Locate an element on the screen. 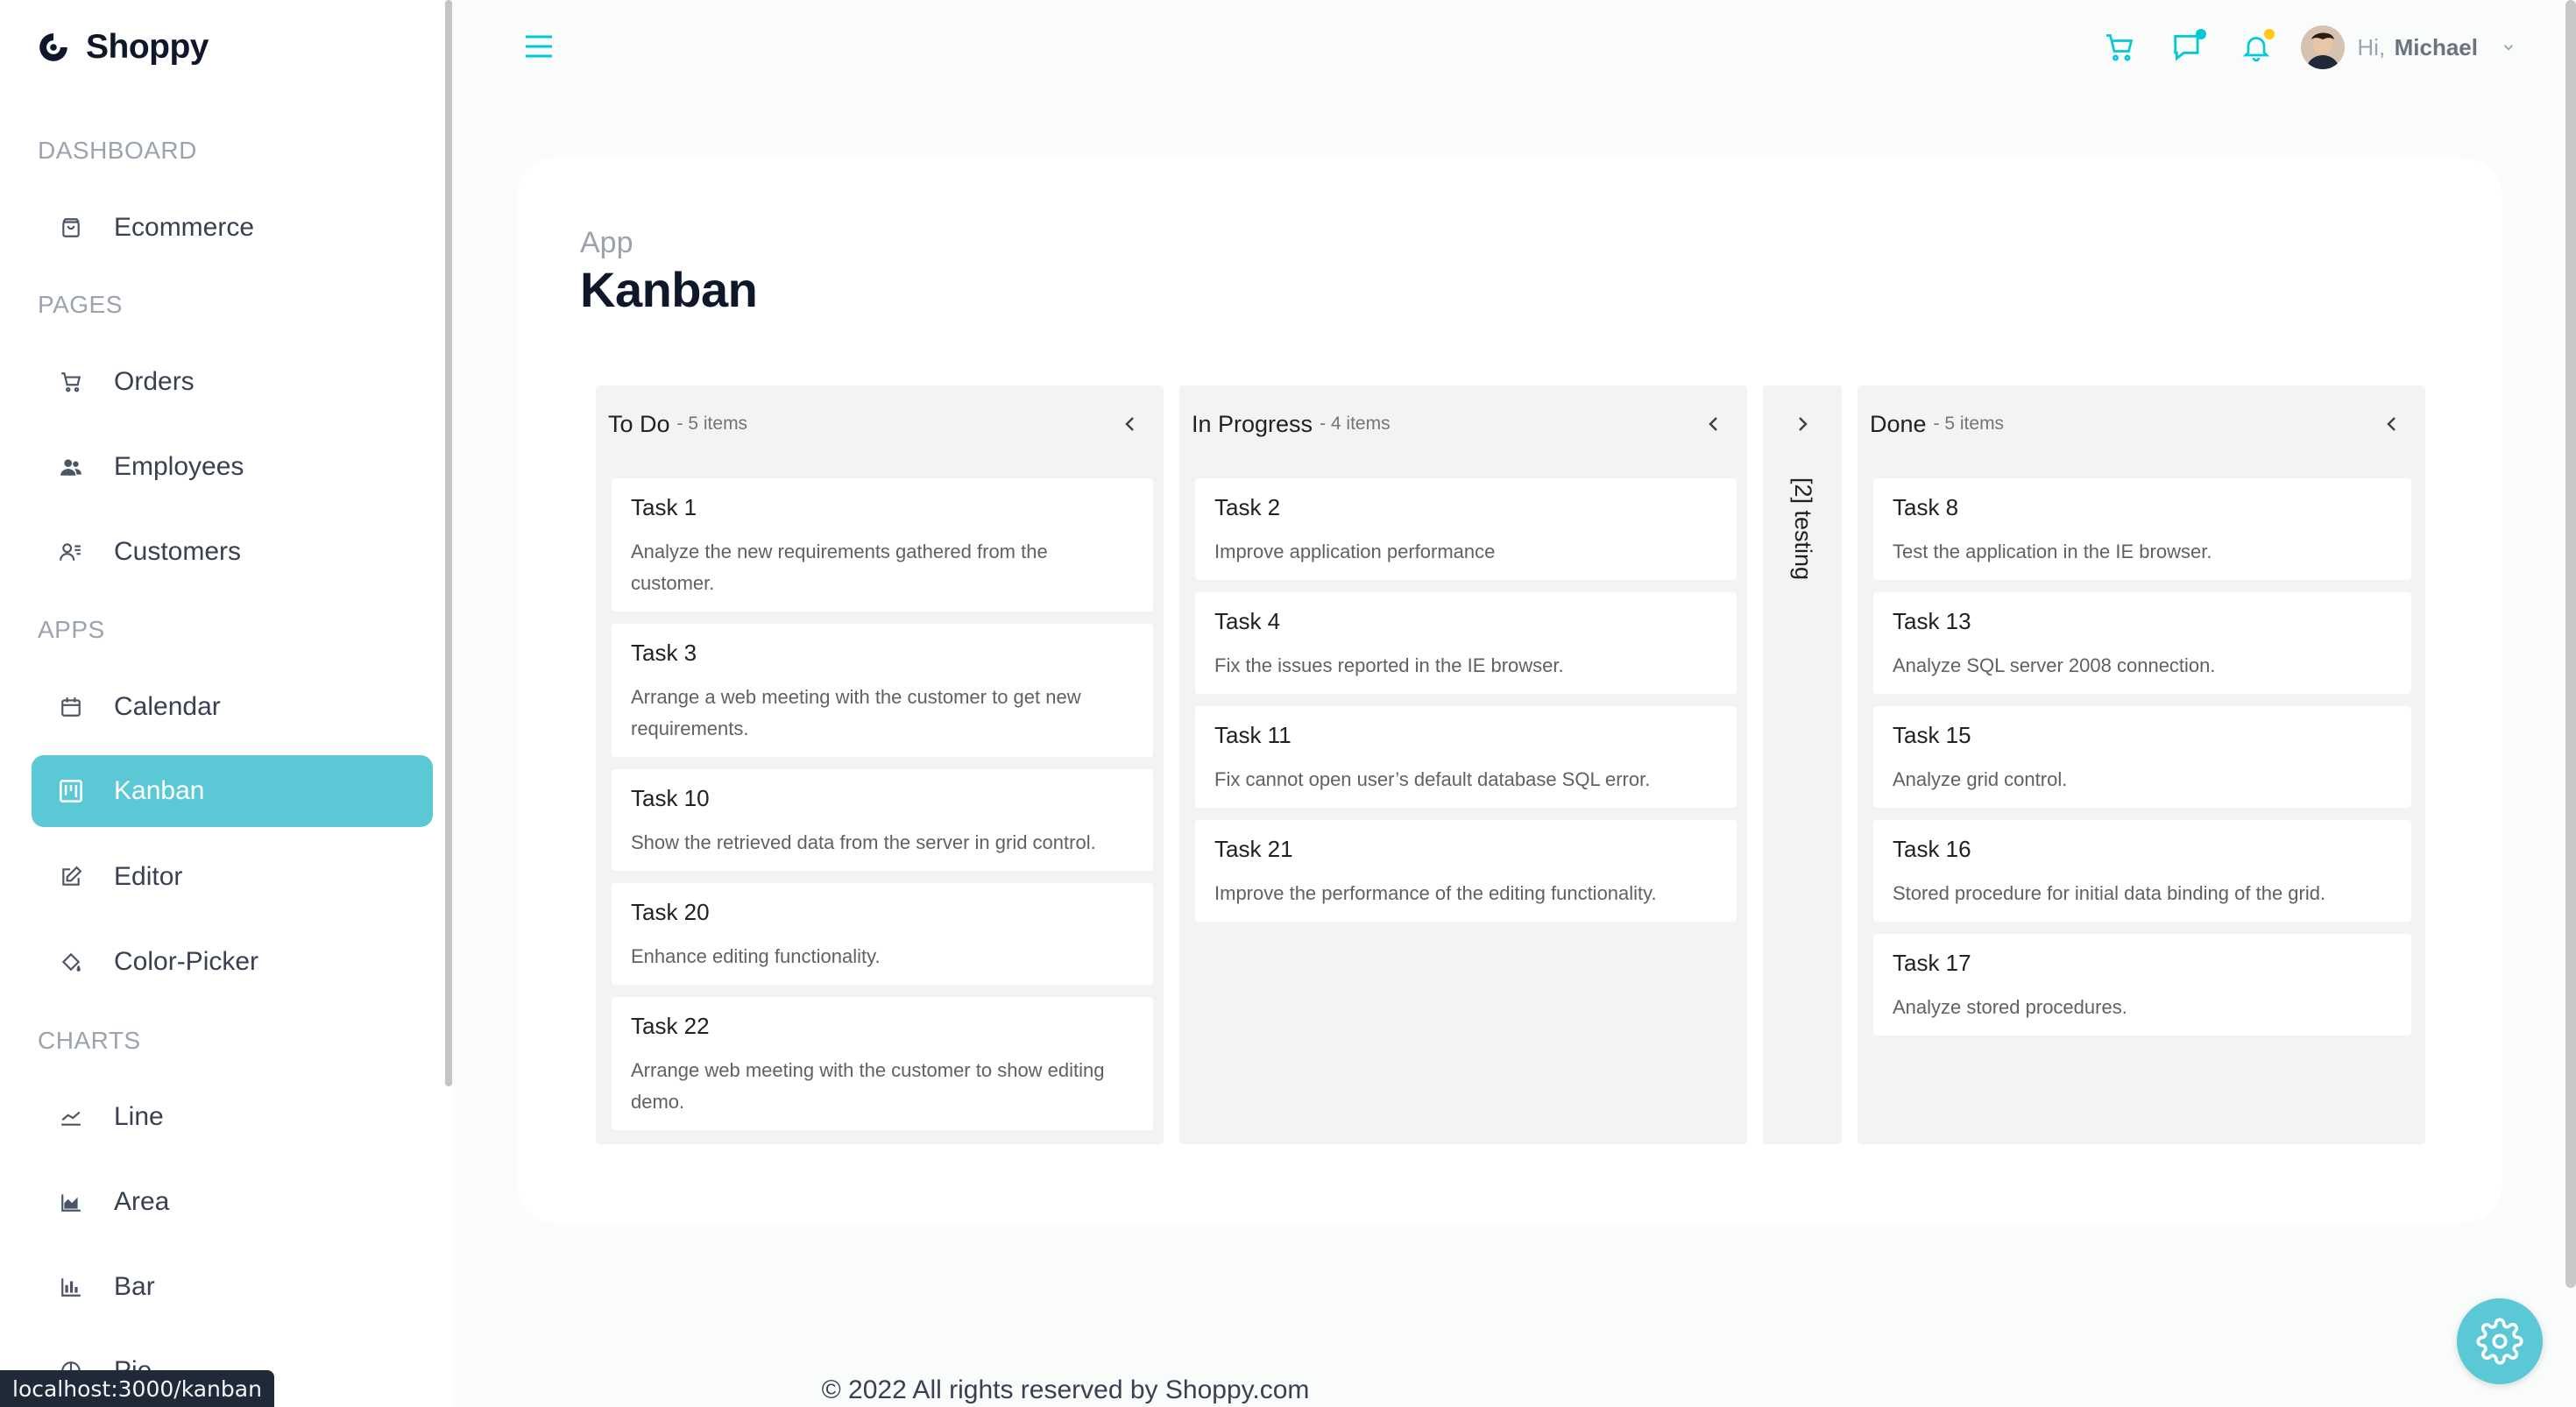  shopping-bag-icon is located at coordinates (71, 228).